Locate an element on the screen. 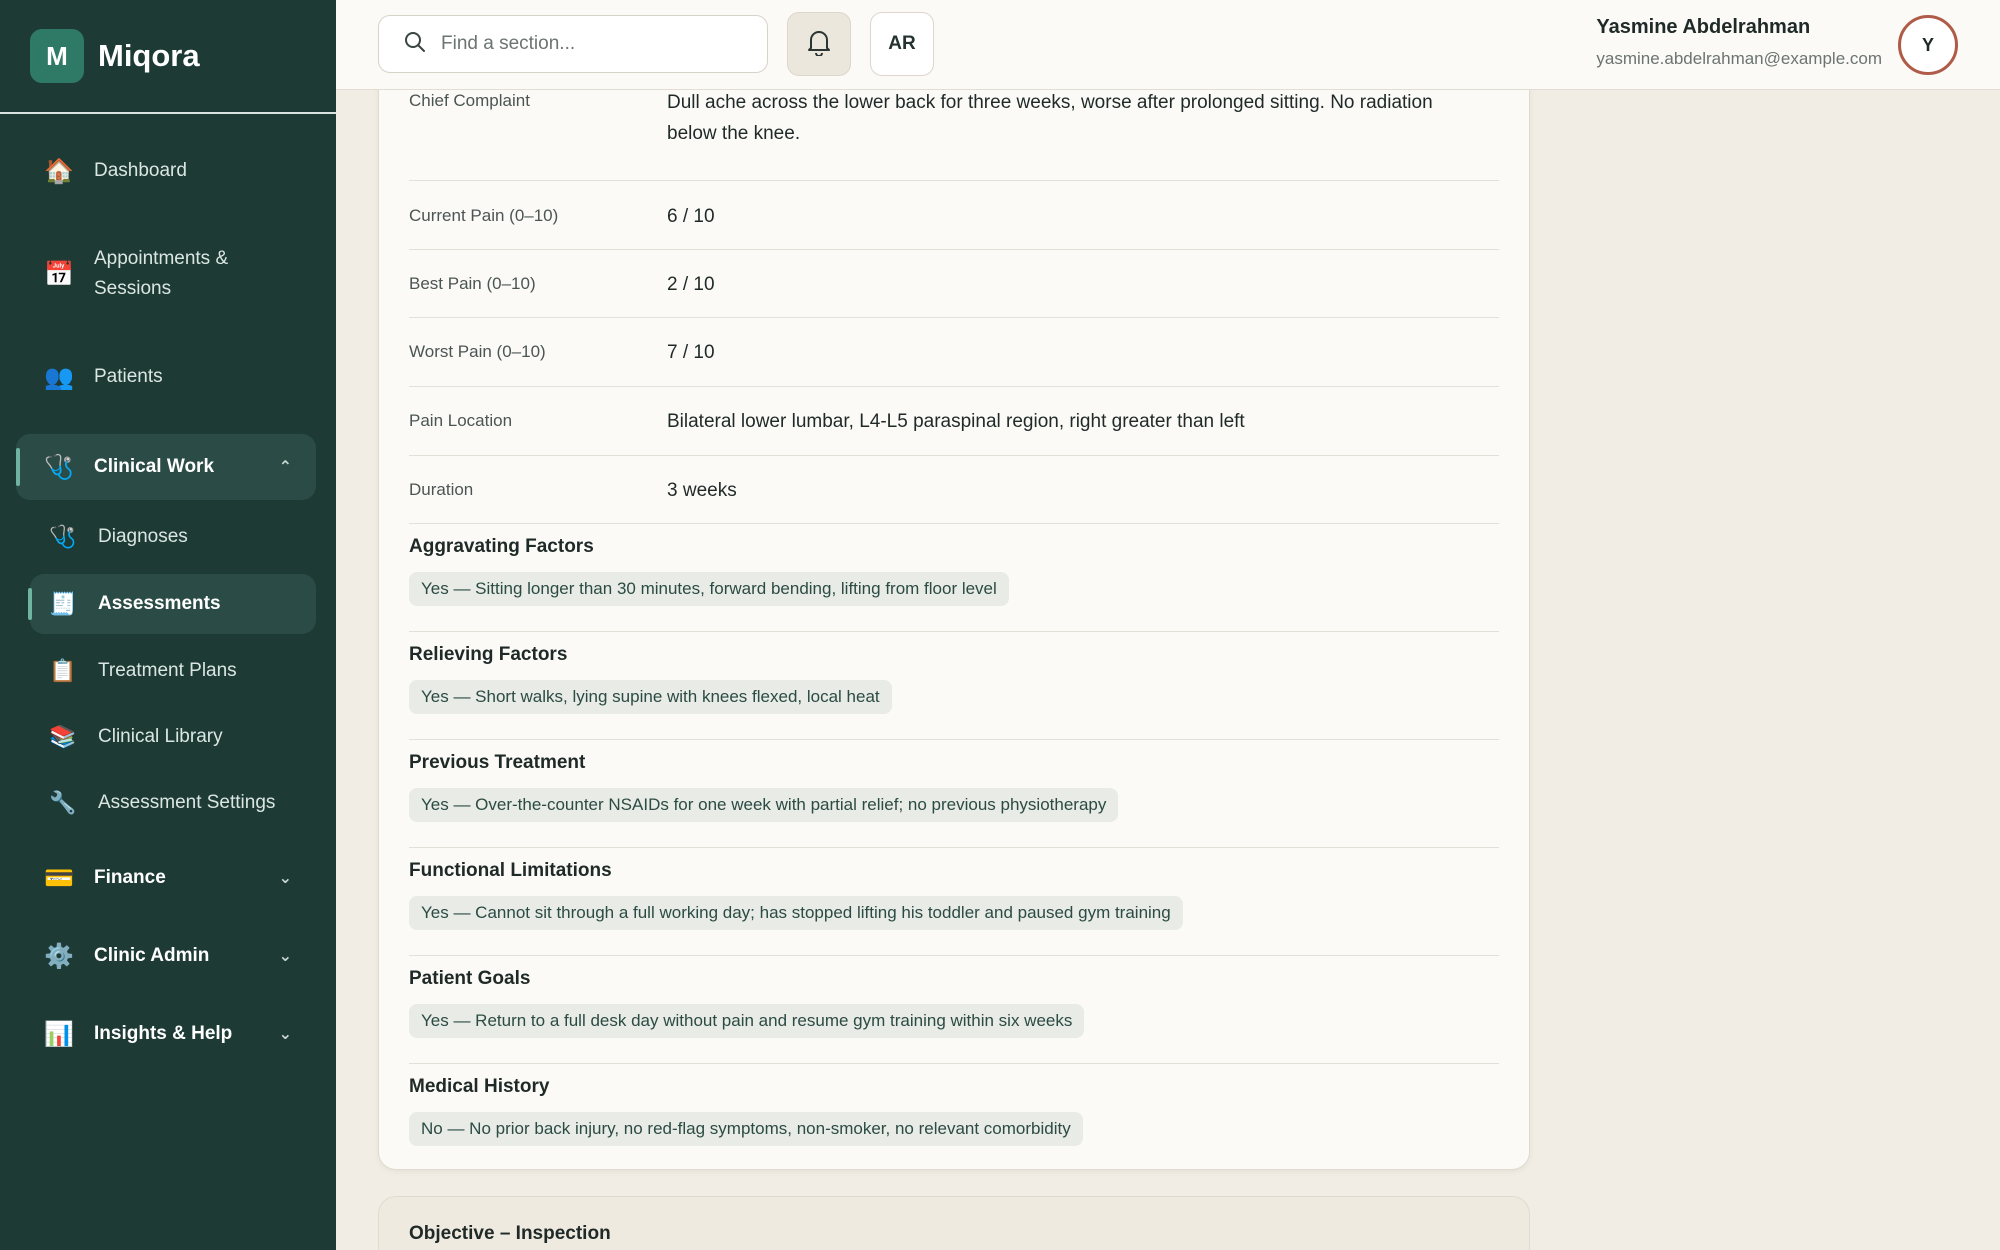  avatar: Y is located at coordinates (1928, 45).